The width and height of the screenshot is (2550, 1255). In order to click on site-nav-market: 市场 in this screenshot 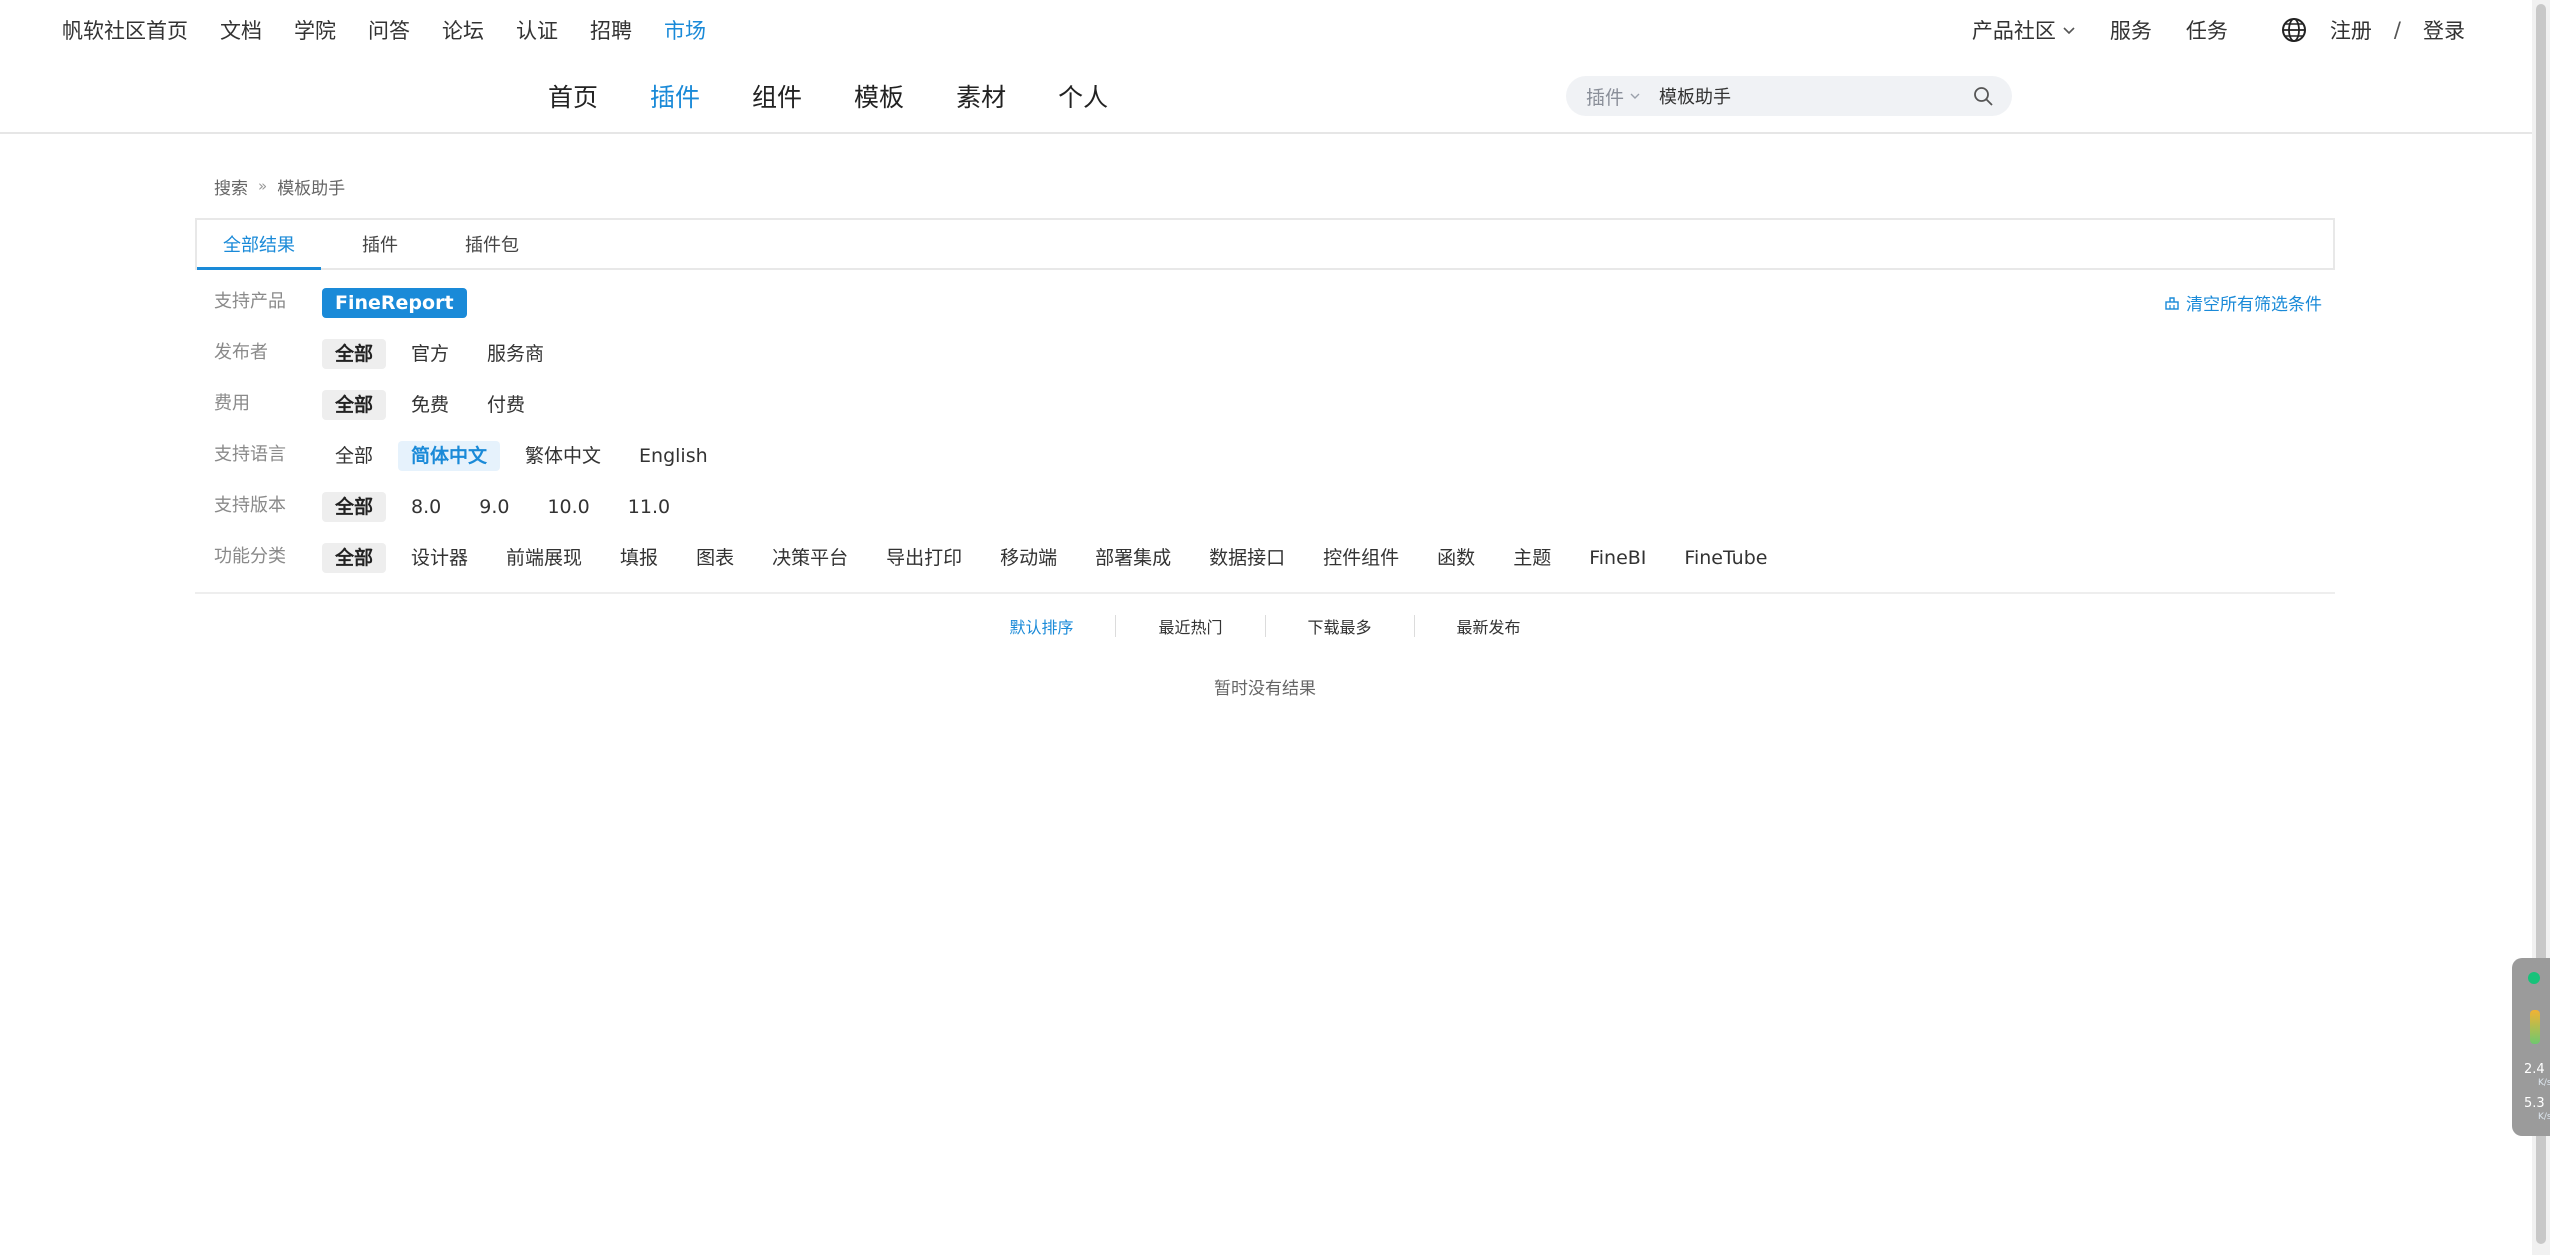, I will do `click(685, 30)`.